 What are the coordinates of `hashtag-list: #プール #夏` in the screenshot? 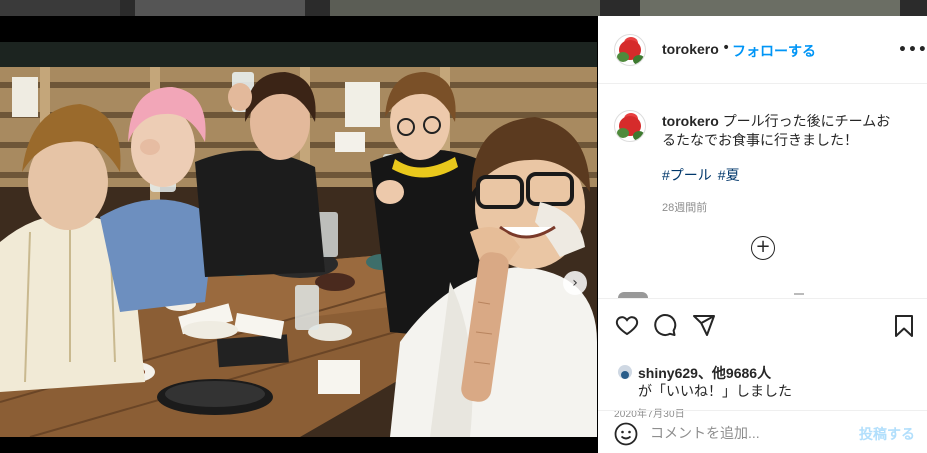 It's located at (704, 175).